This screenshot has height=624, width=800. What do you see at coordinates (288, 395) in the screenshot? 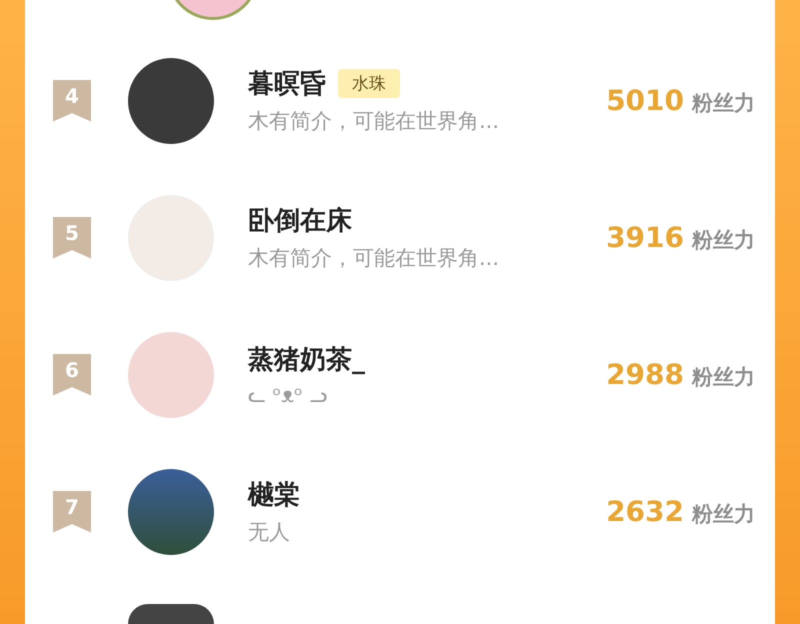
I see `user-bio: ᓚ ᵒᴥᵒ ᓗ` at bounding box center [288, 395].